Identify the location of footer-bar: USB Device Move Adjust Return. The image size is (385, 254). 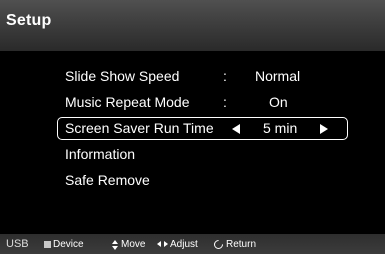
(192, 244).